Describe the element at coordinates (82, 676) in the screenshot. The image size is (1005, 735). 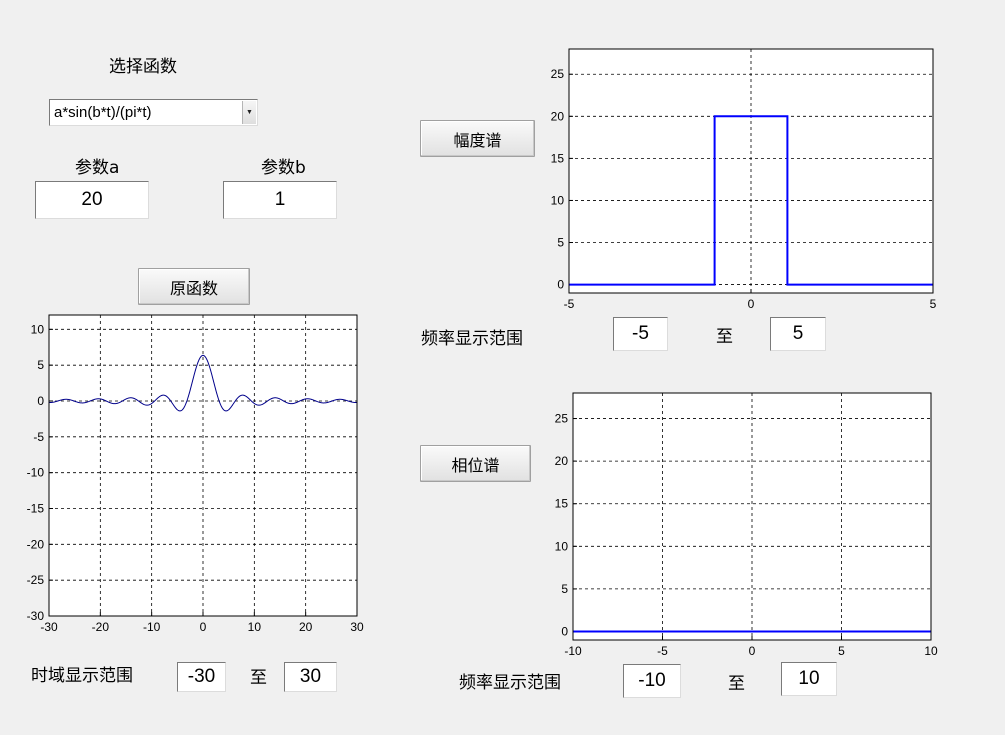
I see `time-range-label: 时域显示范围` at that location.